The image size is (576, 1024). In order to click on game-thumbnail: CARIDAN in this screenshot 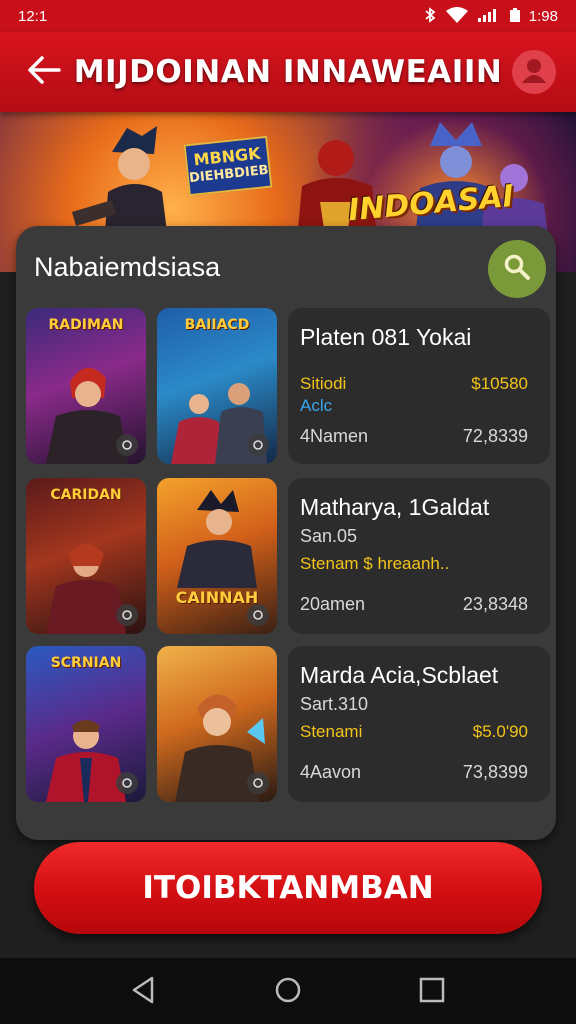, I will do `click(86, 556)`.